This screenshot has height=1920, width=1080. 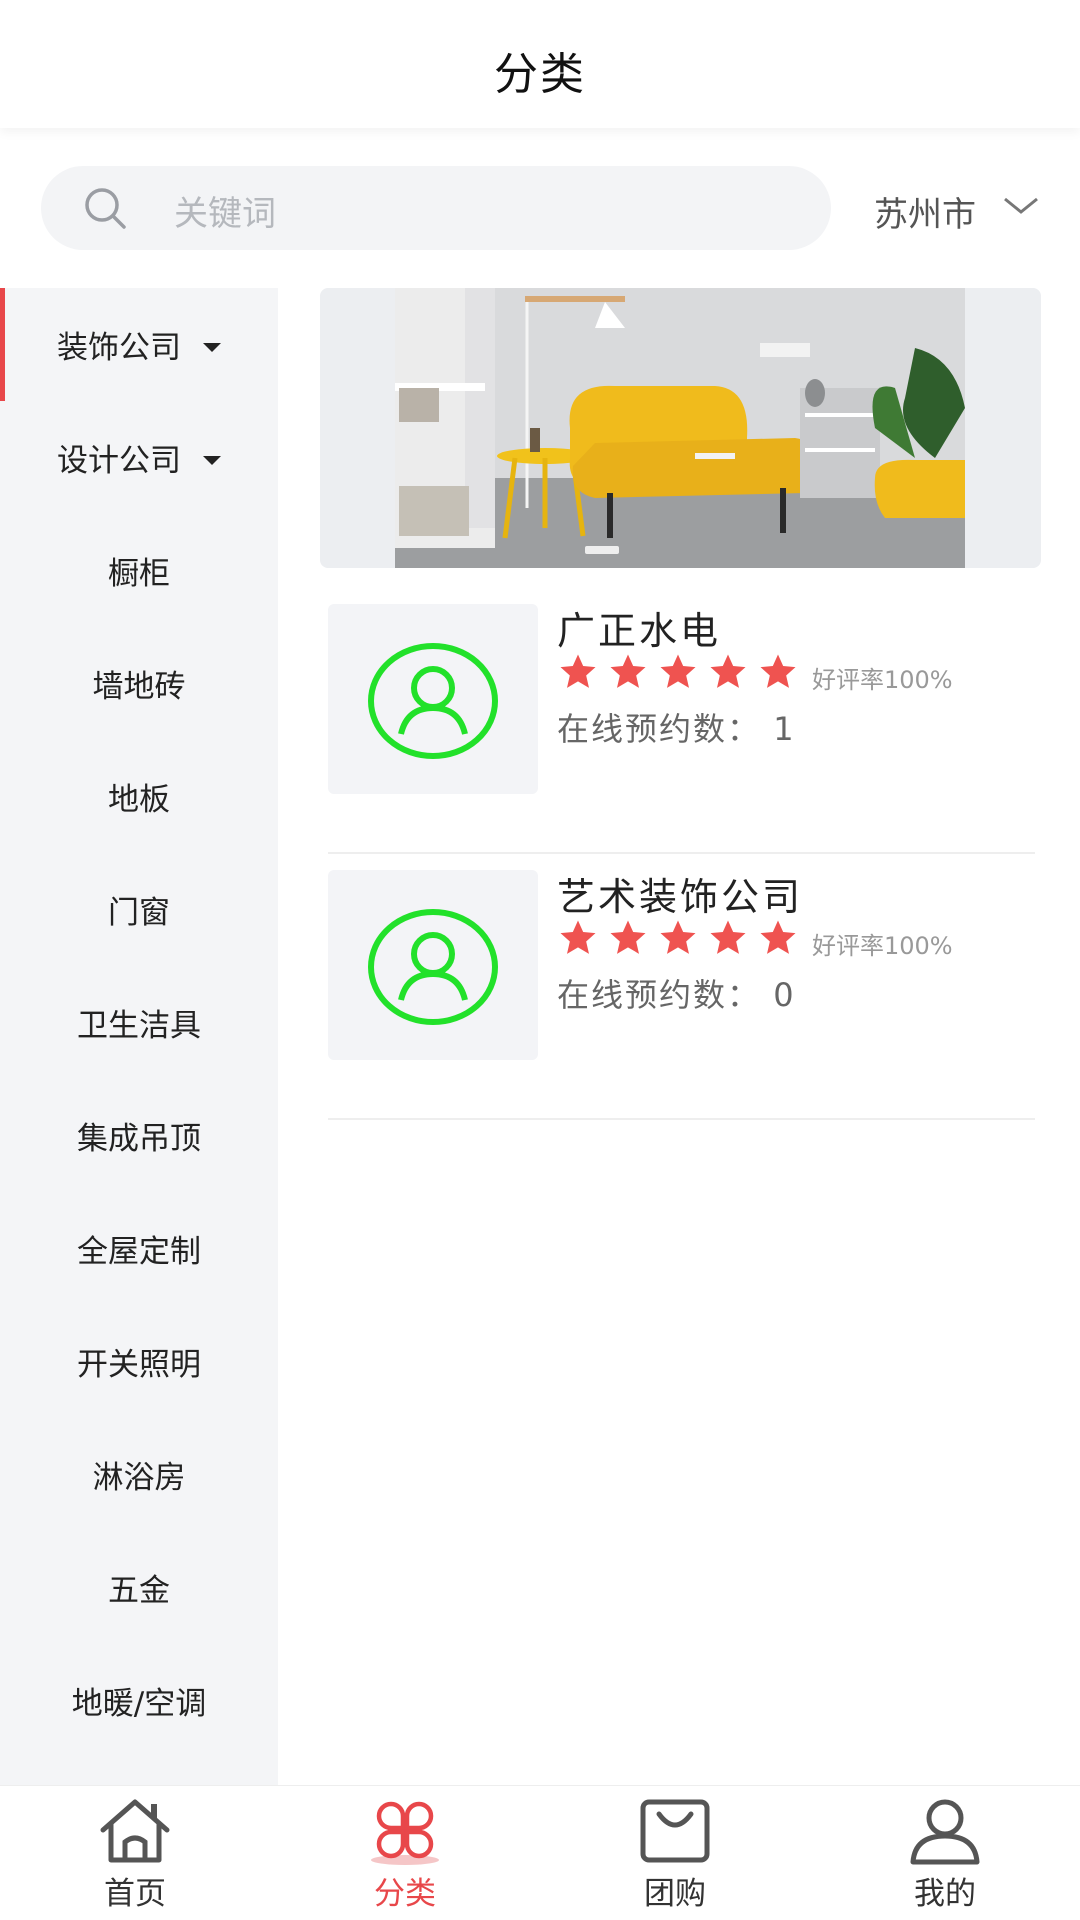 I want to click on home-icon, so click(x=135, y=1831).